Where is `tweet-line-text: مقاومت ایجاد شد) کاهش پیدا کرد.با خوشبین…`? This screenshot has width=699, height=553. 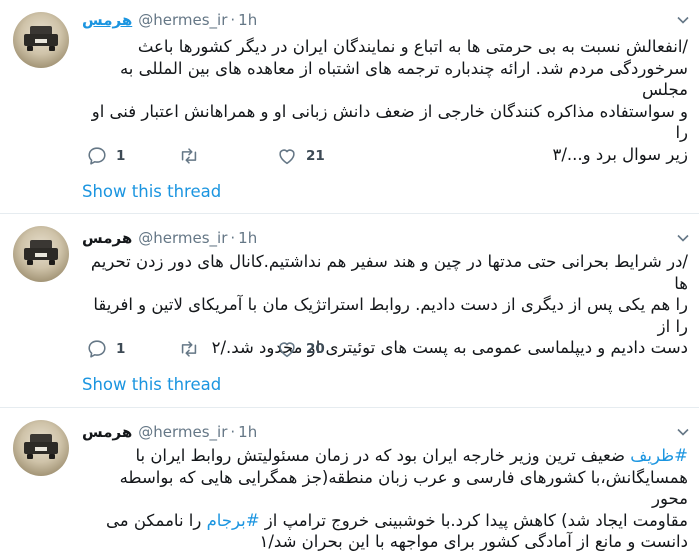
tweet-line-text: مقاومت ایجاد شد) کاهش پیدا کرد.با خوشبین… is located at coordinates (476, 520).